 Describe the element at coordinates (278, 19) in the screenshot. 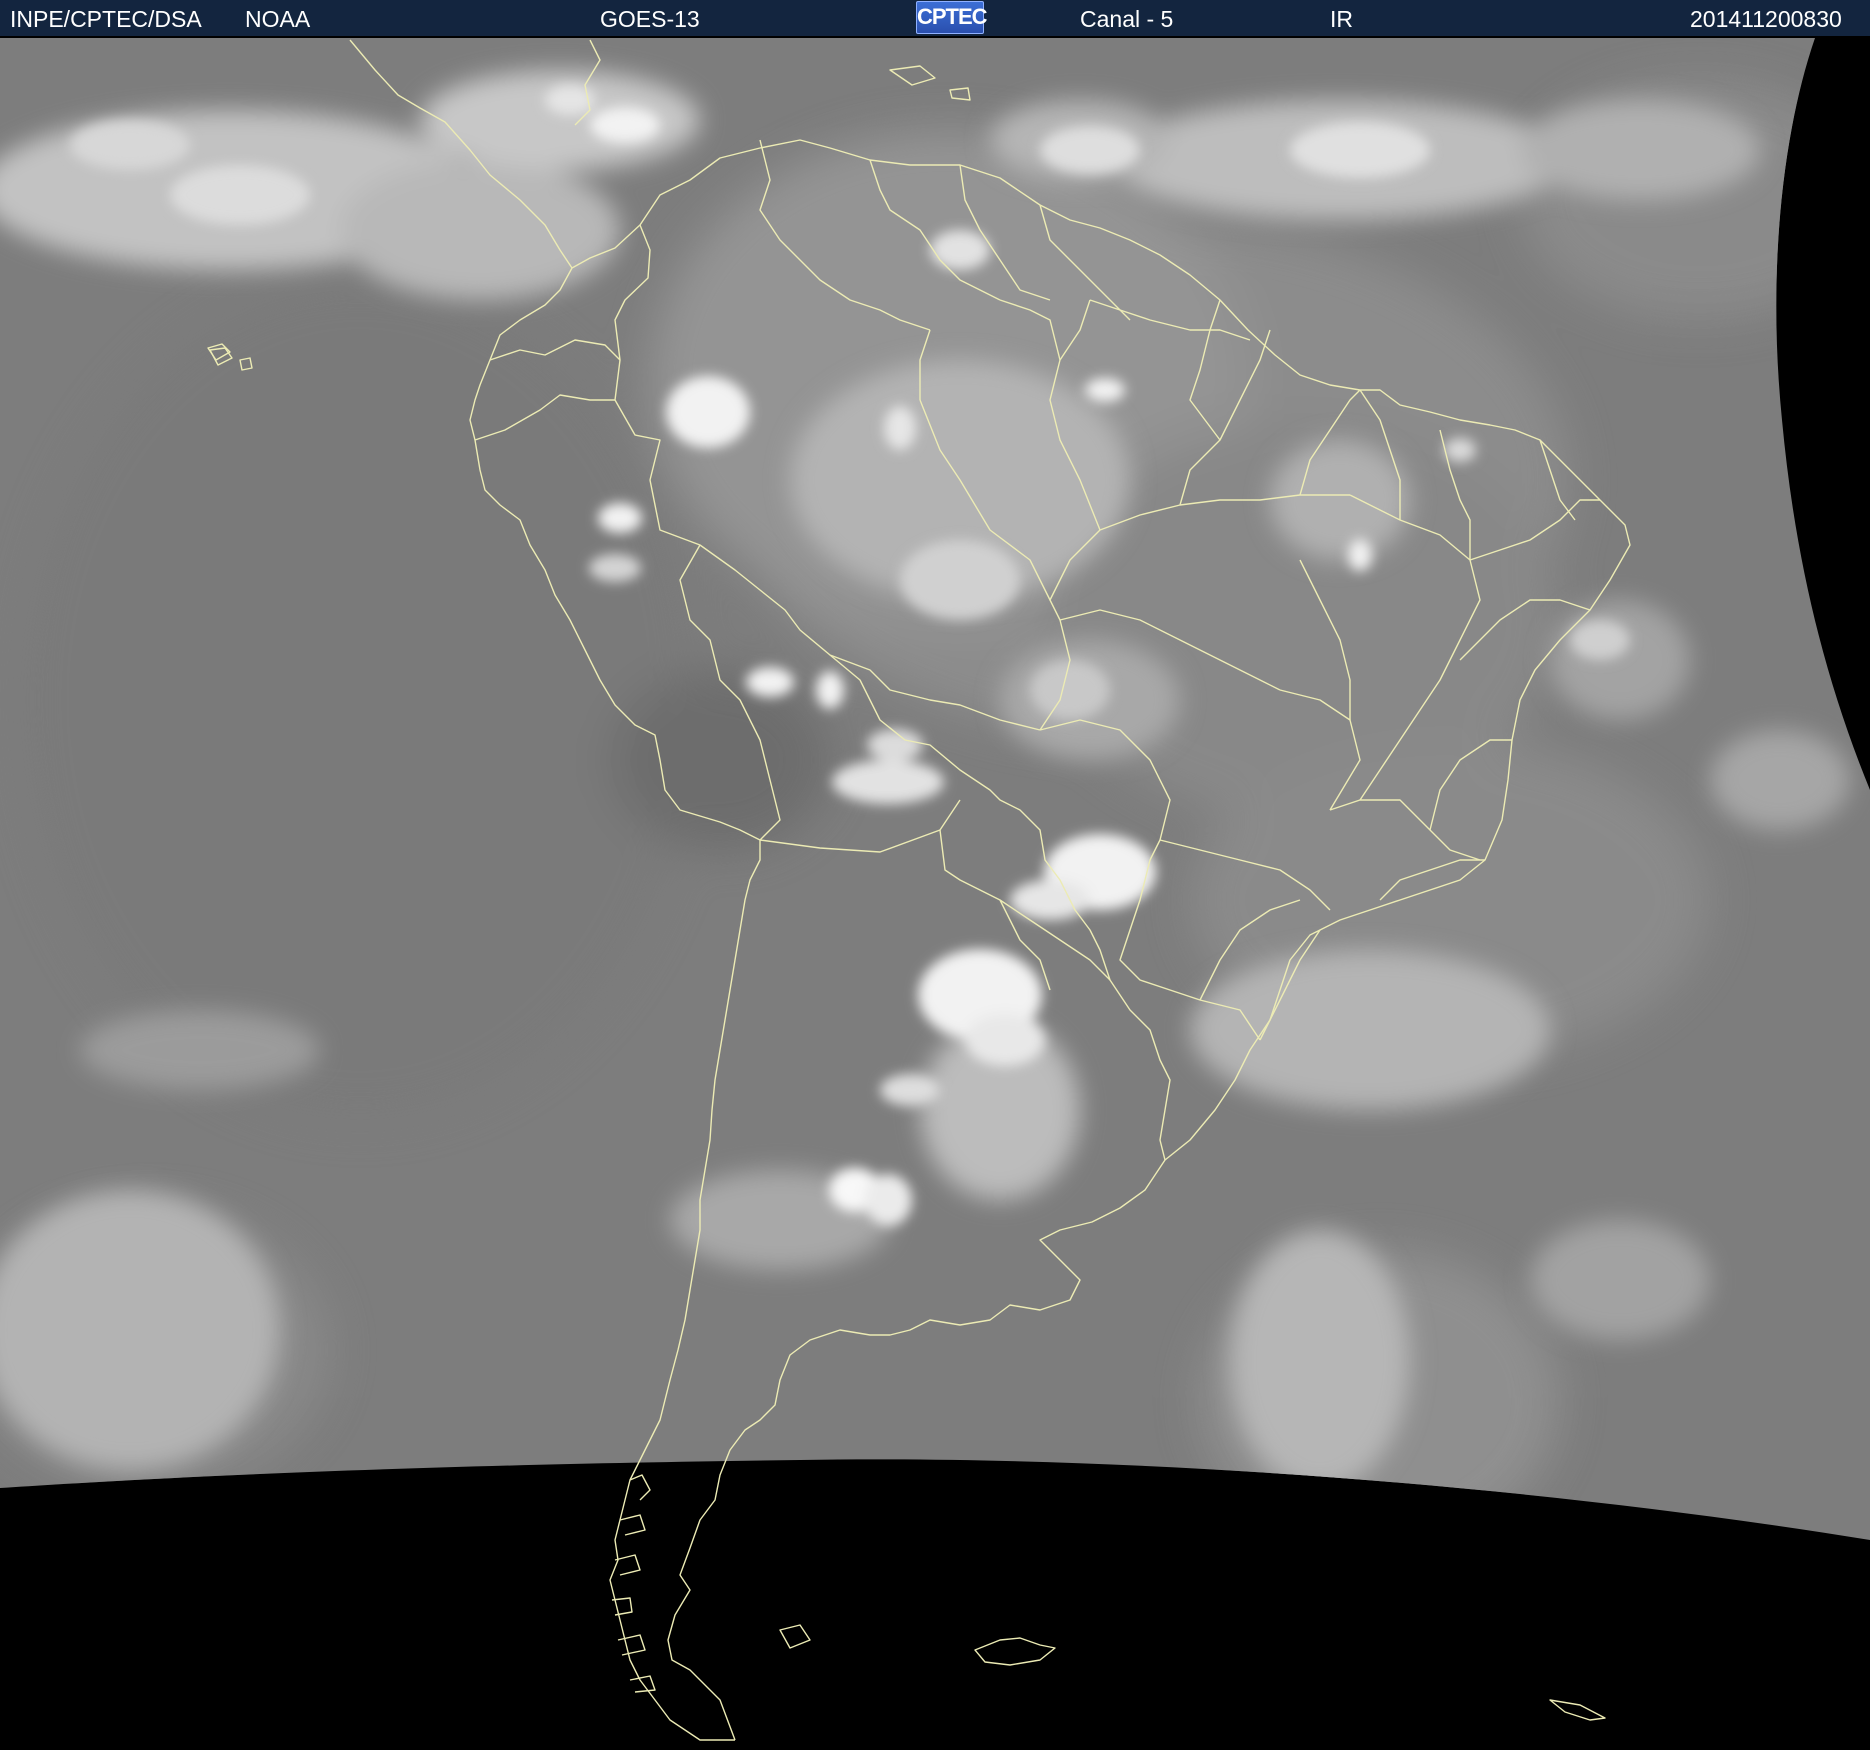

I see `agency-label: NOAA` at that location.